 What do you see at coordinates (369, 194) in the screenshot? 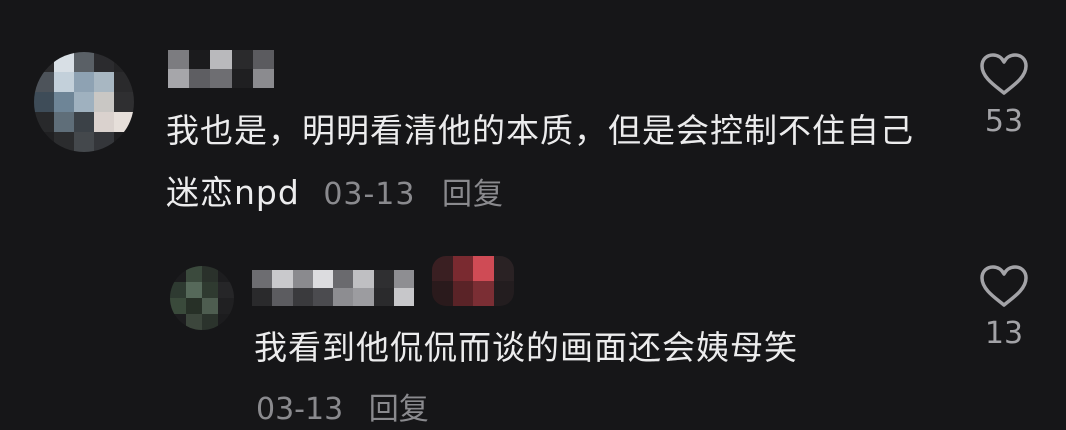
I see `comment-1-date: 03-13` at bounding box center [369, 194].